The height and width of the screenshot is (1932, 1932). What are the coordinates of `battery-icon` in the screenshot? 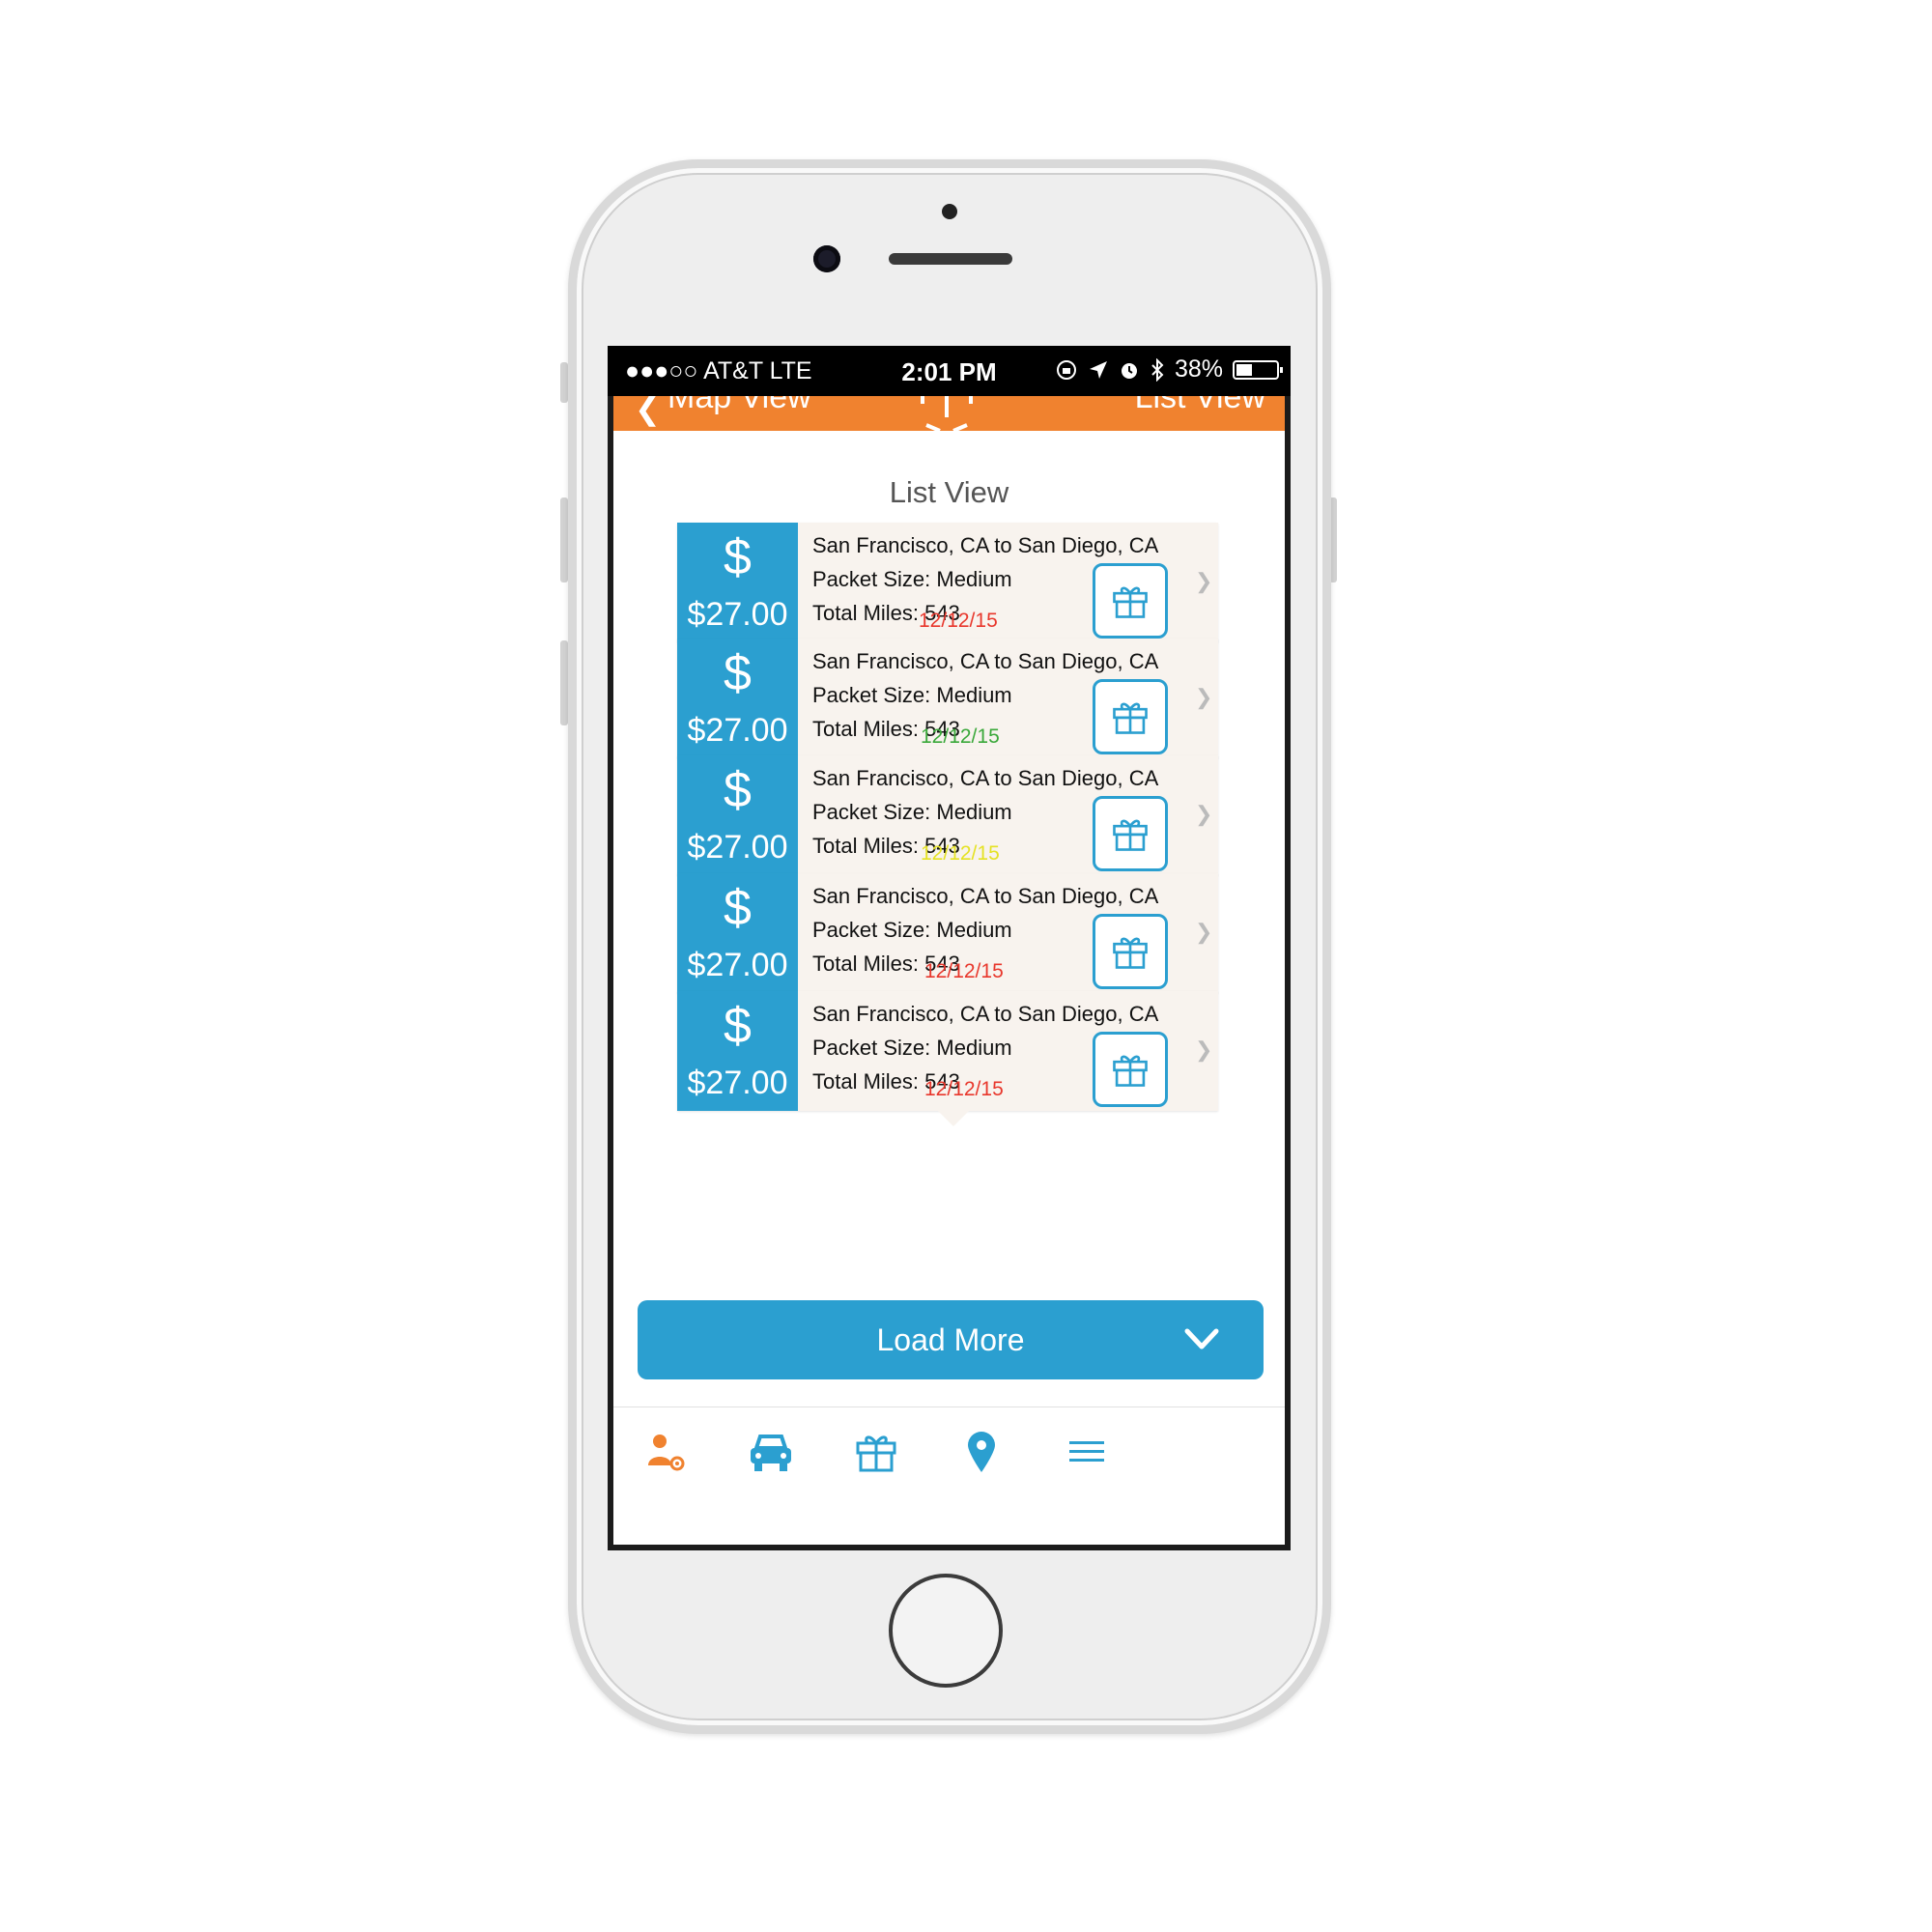 It's located at (1258, 369).